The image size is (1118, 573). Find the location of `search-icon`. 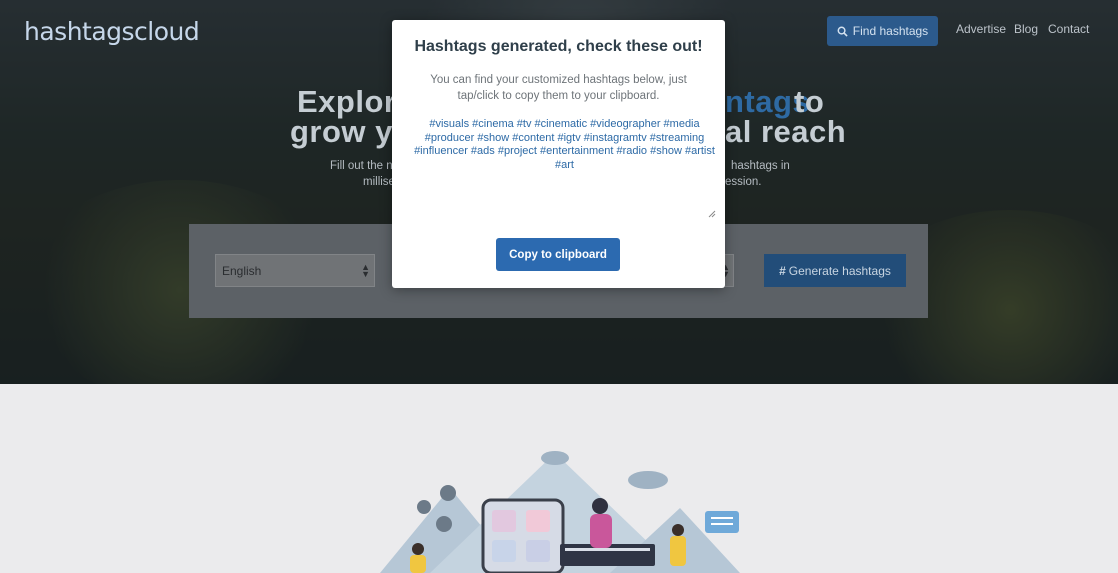

search-icon is located at coordinates (842, 31).